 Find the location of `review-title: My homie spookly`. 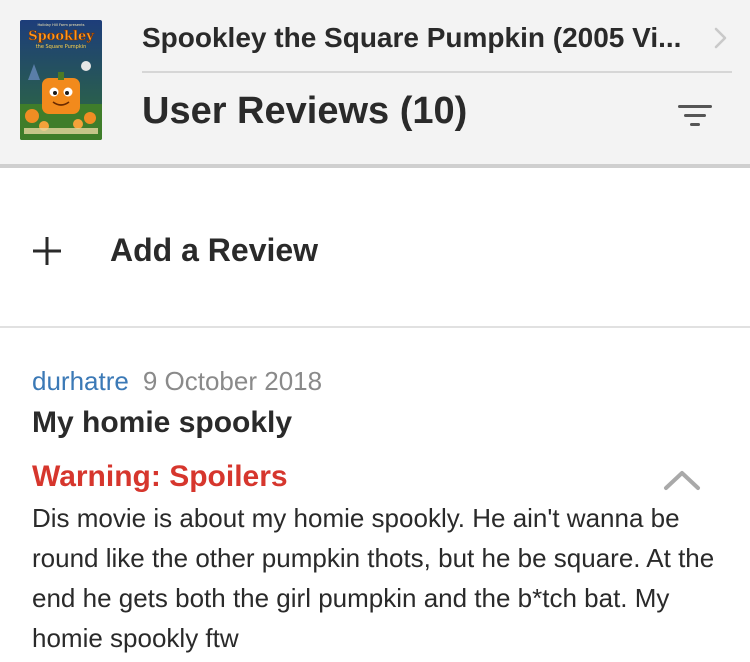

review-title: My homie spookly is located at coordinates (162, 422).